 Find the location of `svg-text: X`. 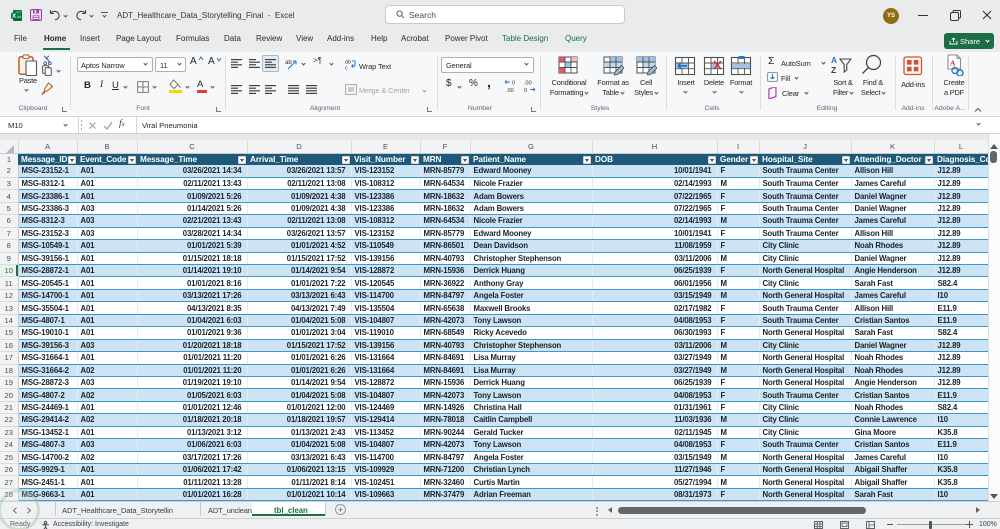

svg-text: X is located at coordinates (14, 16).